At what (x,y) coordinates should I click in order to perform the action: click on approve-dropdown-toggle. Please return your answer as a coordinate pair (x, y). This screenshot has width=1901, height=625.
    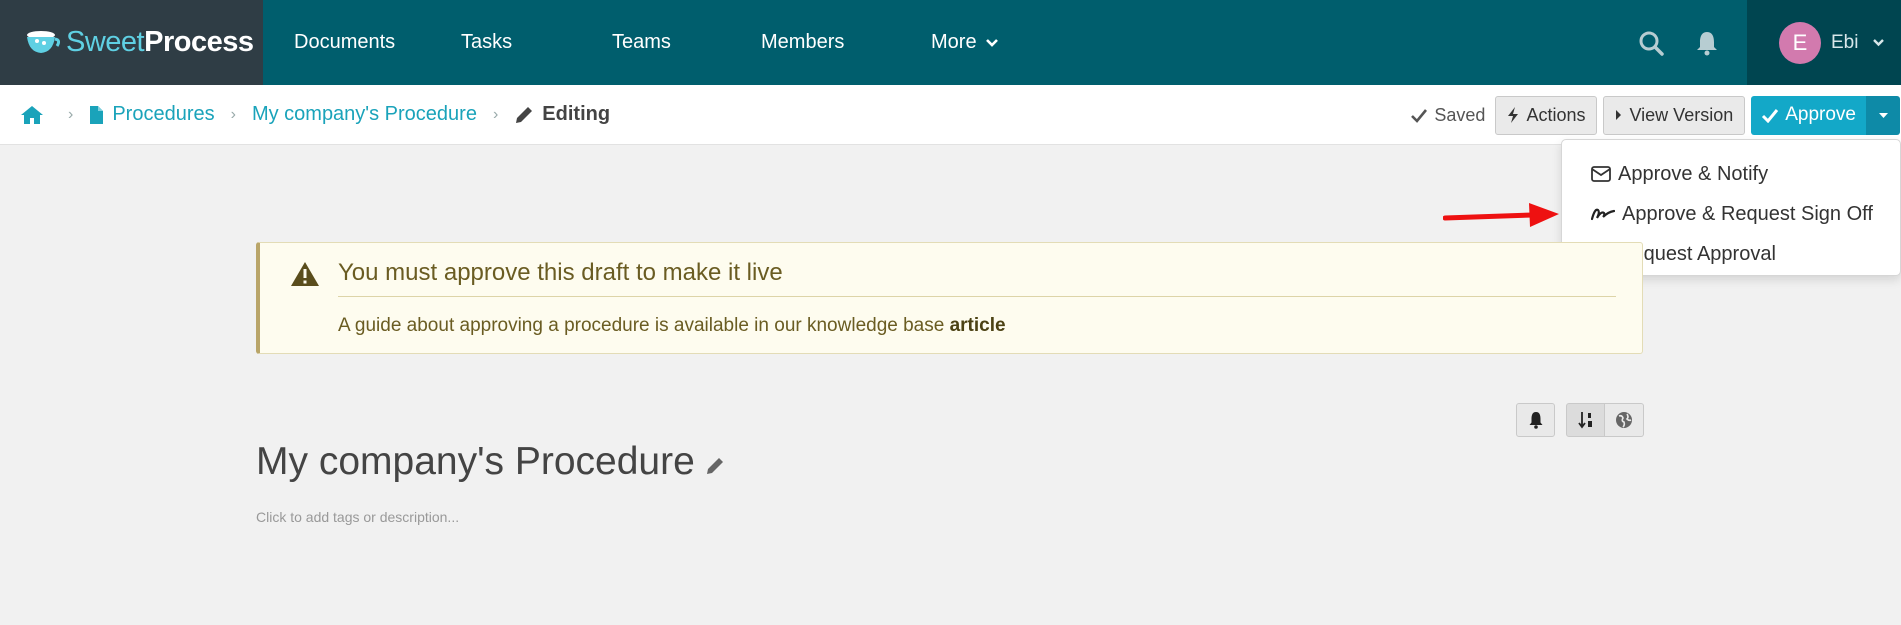
    Looking at the image, I should click on (1883, 115).